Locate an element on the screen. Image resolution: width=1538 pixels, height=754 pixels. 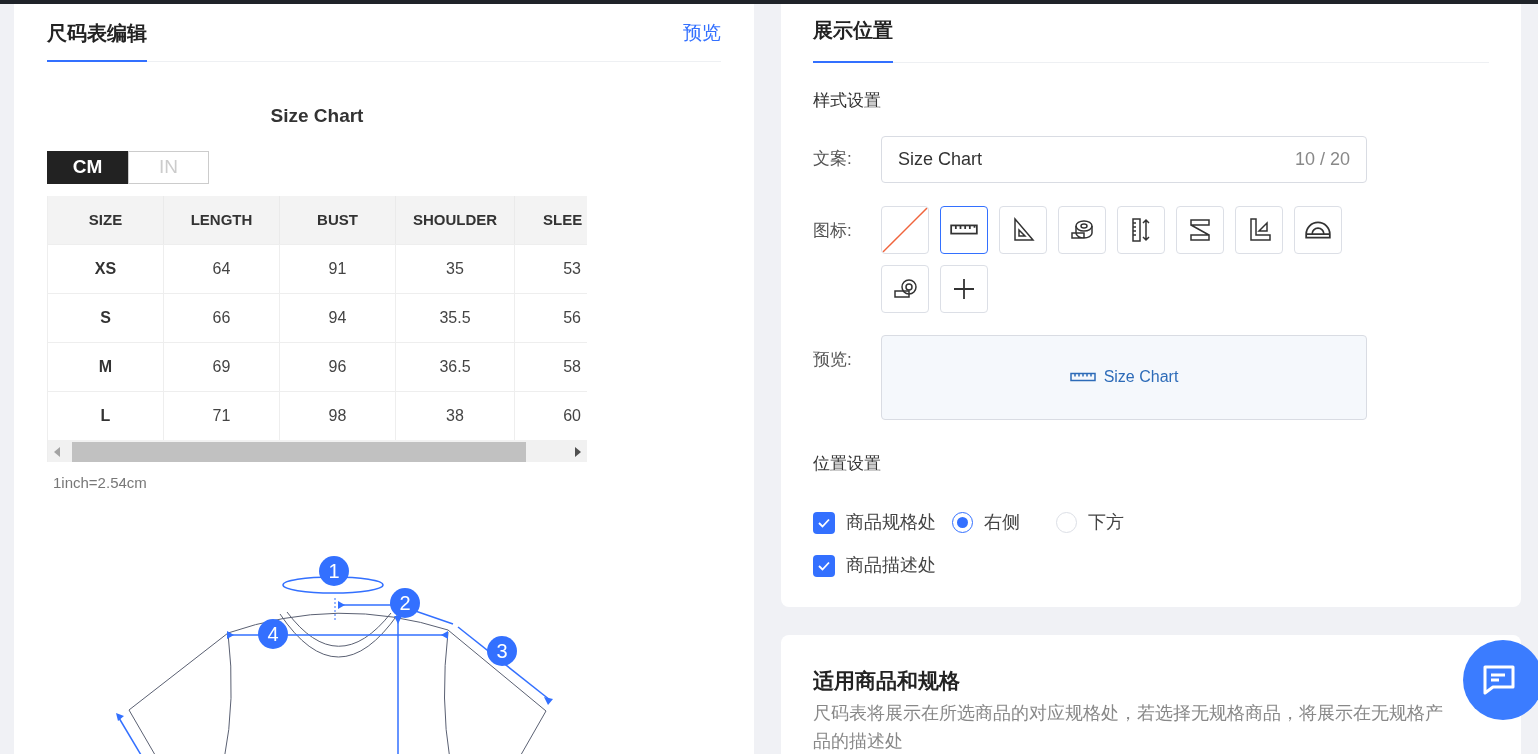
preview-text: Size Chart is located at coordinates (1141, 377).